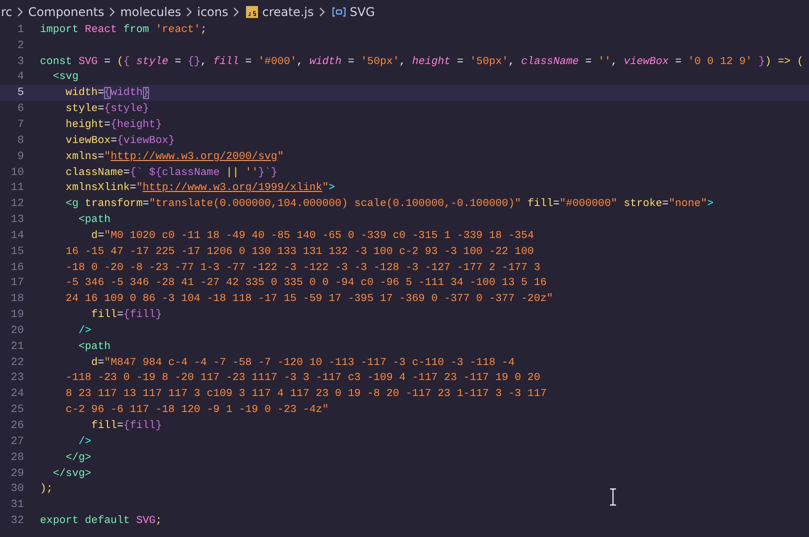  I want to click on code-line: 16 -15 47 -17 225 -17 1206 0 130 133 131 132 -3 100 c-2 93 -3 100 -22 100, so click(299, 252).